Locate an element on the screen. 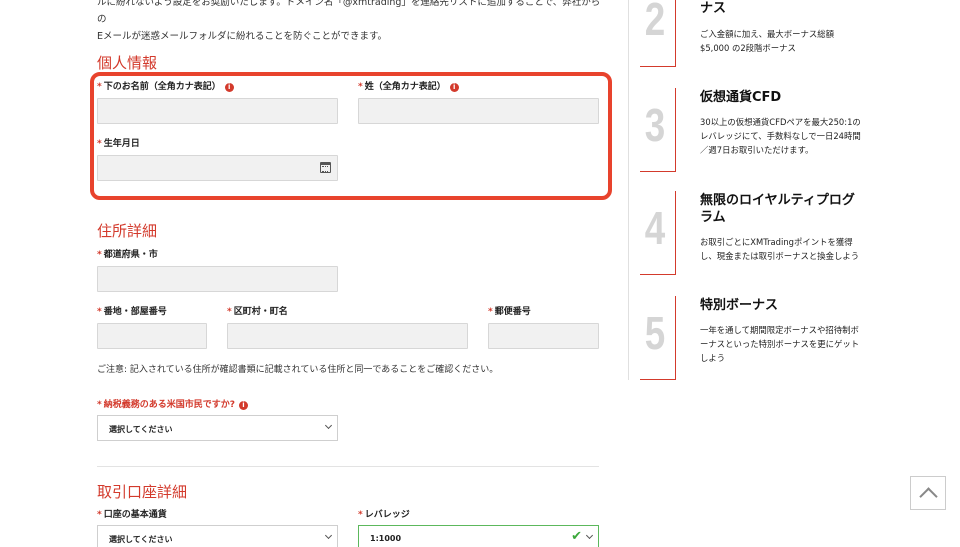  intro-line-2: Eメールが迷惑メールフォルダに紛れることを防ぐことができます。 is located at coordinates (242, 36).